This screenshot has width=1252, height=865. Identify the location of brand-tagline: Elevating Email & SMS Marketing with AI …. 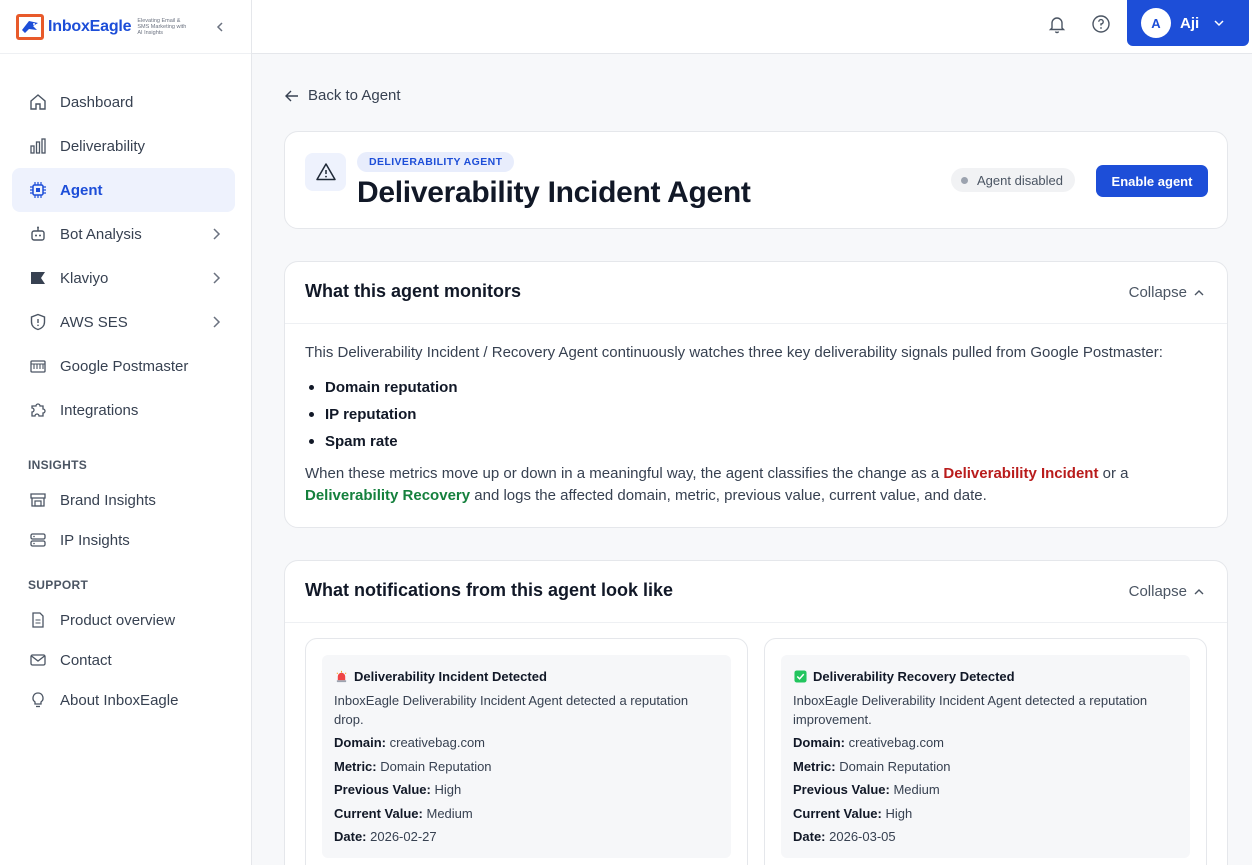
(162, 26).